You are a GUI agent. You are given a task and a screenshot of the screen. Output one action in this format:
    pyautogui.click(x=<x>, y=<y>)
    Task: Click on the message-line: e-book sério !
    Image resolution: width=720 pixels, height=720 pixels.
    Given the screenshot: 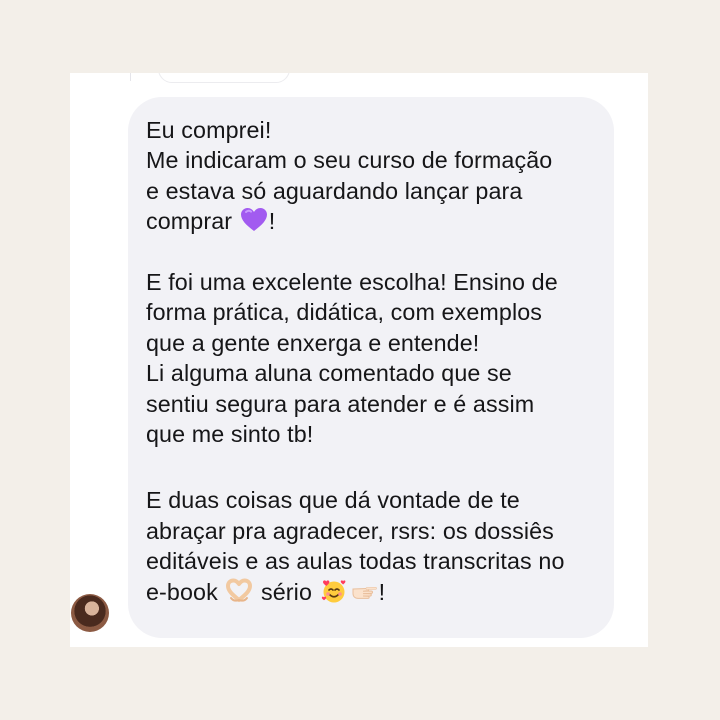 What is the action you would take?
    pyautogui.click(x=370, y=592)
    